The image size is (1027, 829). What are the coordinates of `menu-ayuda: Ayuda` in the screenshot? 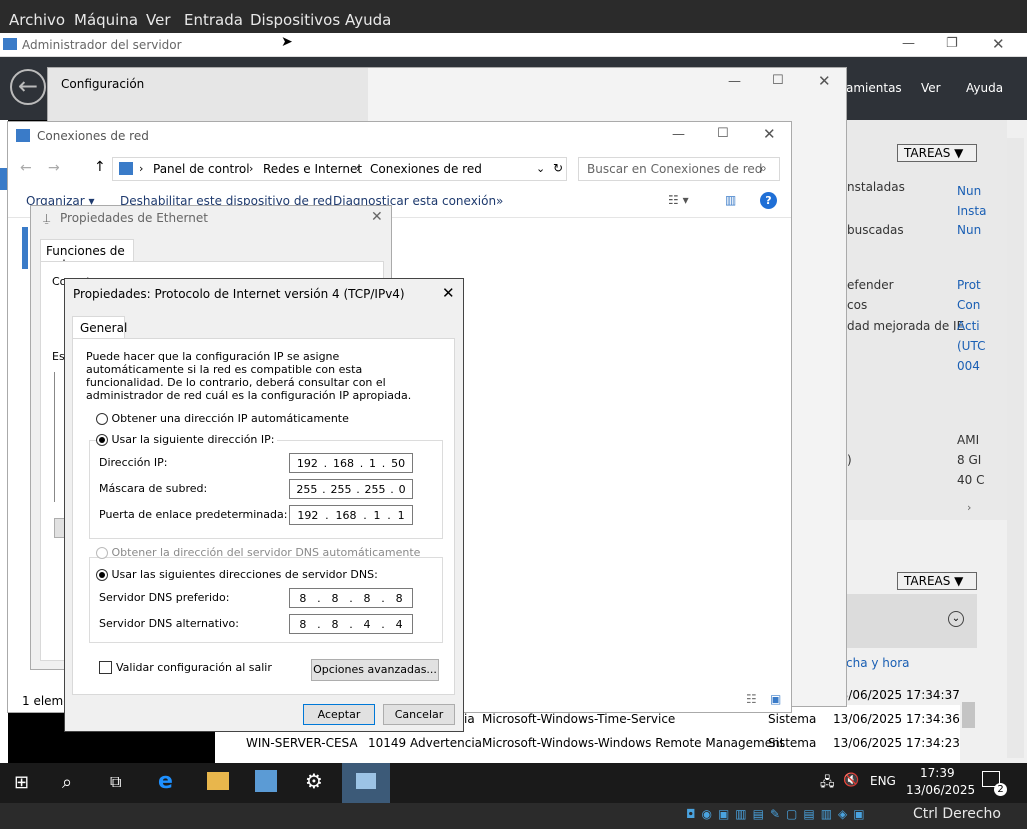 It's located at (984, 88).